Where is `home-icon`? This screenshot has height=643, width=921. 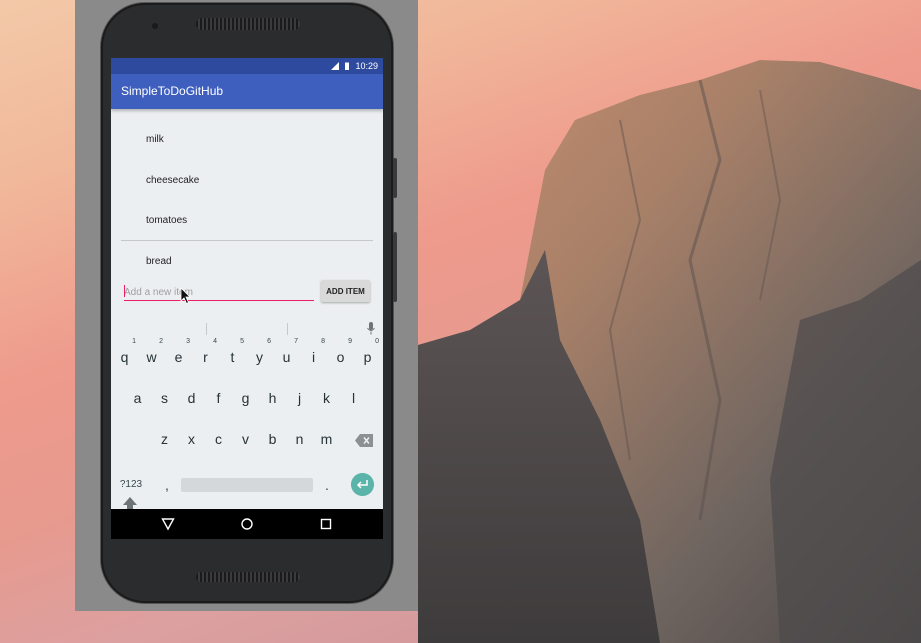
home-icon is located at coordinates (247, 524).